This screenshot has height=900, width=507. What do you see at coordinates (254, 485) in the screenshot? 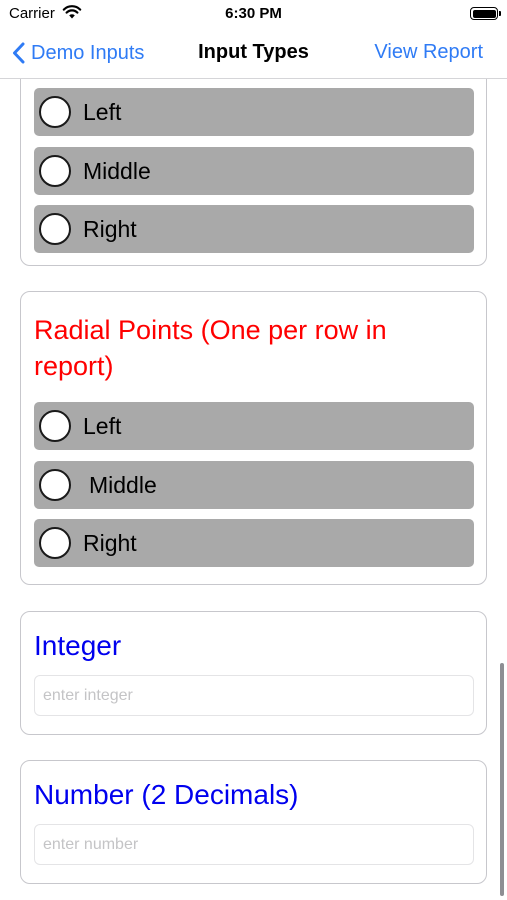
I see `radial-option-middle: Middle` at bounding box center [254, 485].